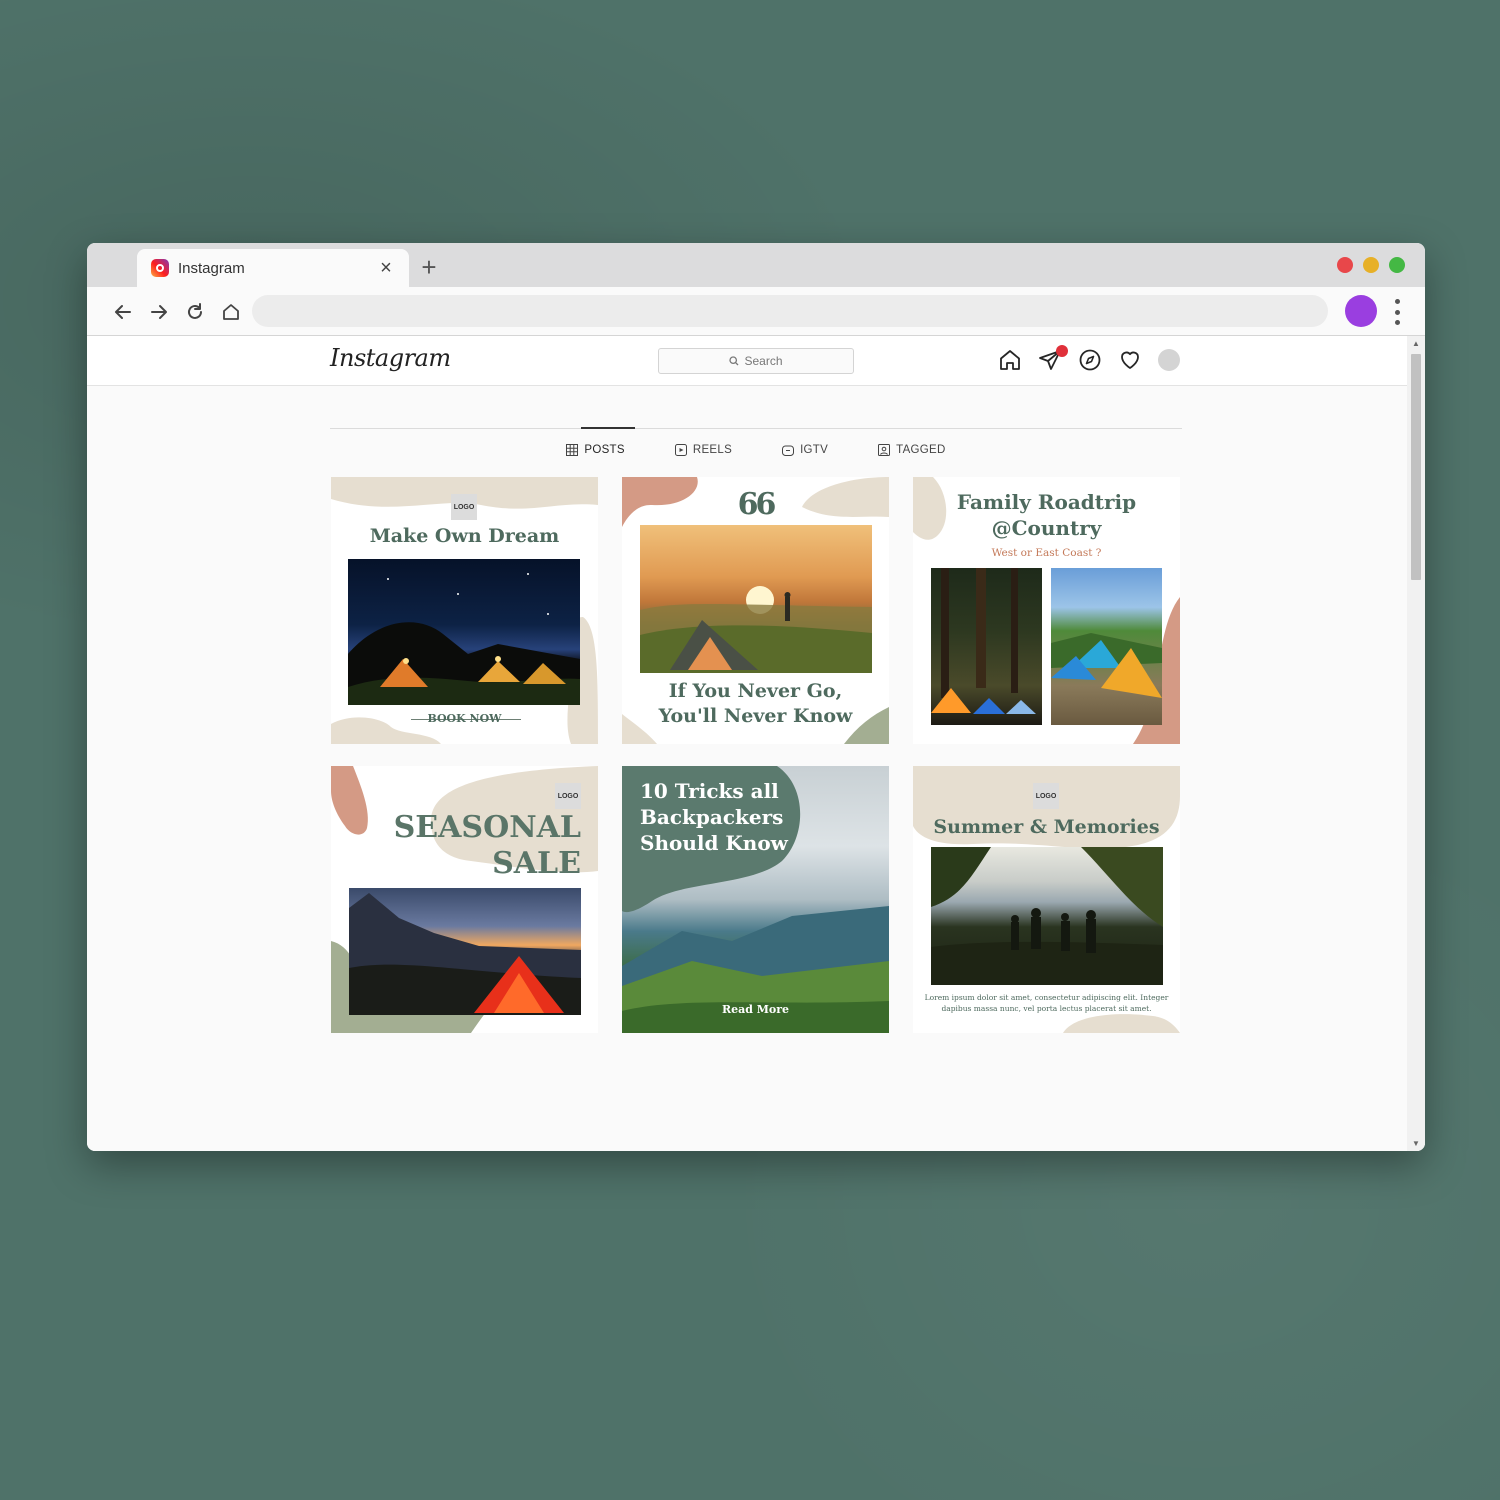 The width and height of the screenshot is (1500, 1500). Describe the element at coordinates (755, 716) in the screenshot. I see `post-title-line2: You'll Never Know` at that location.